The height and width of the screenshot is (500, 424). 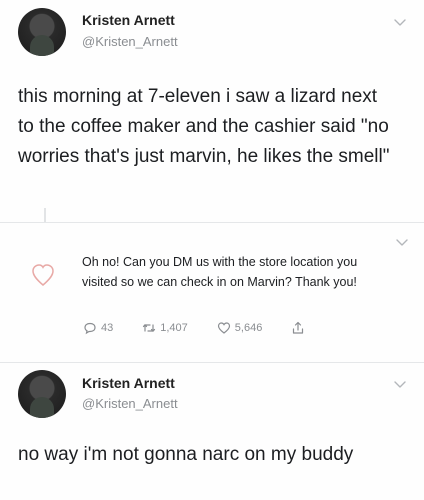 What do you see at coordinates (97, 328) in the screenshot?
I see `reply-action: 43` at bounding box center [97, 328].